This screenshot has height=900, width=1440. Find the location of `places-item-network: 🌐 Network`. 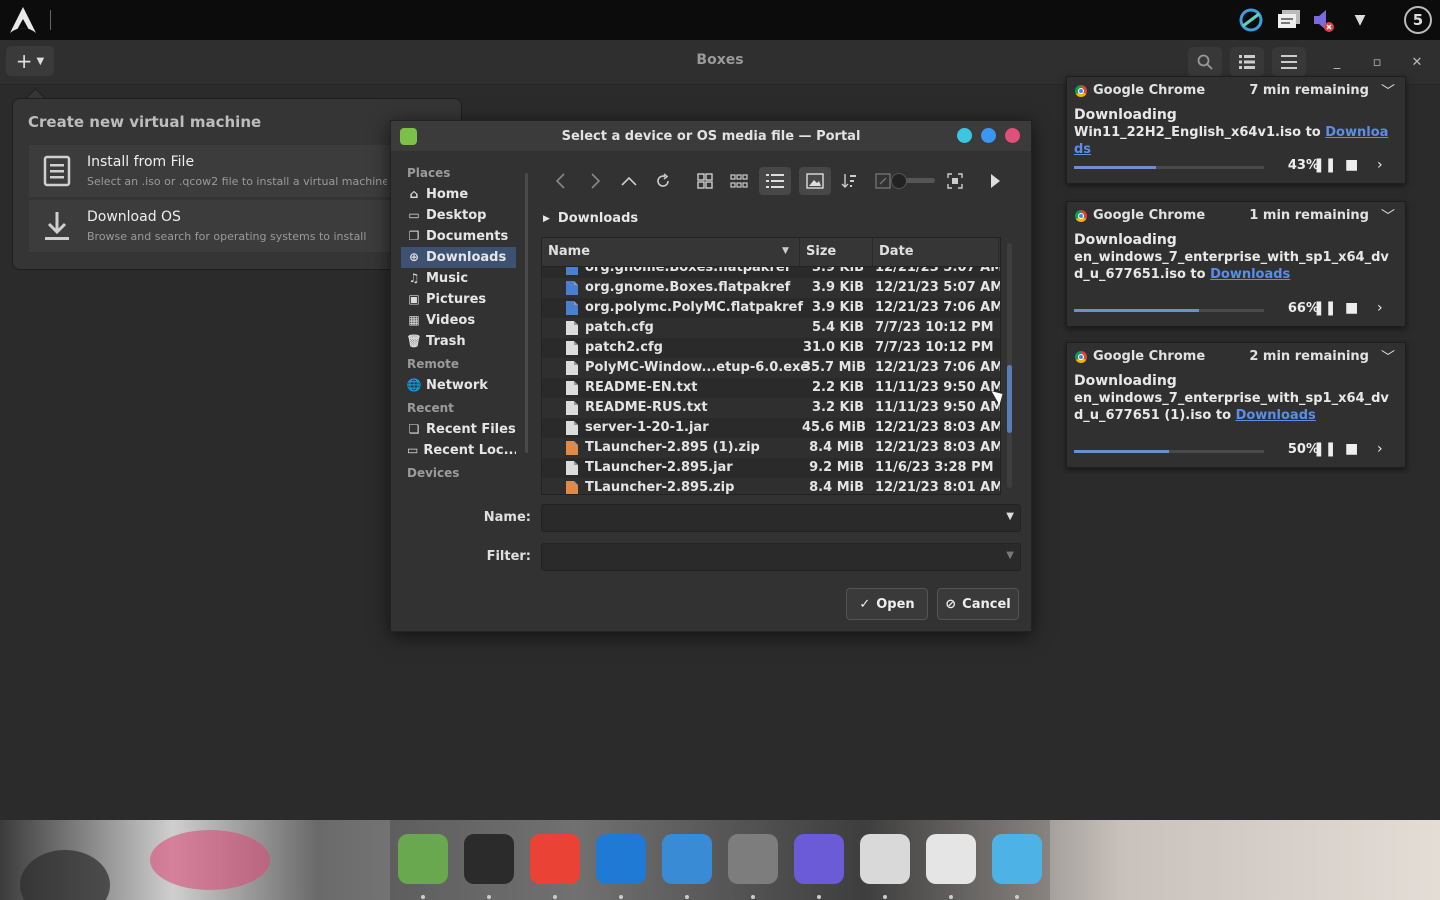

places-item-network: 🌐 Network is located at coordinates (458, 385).